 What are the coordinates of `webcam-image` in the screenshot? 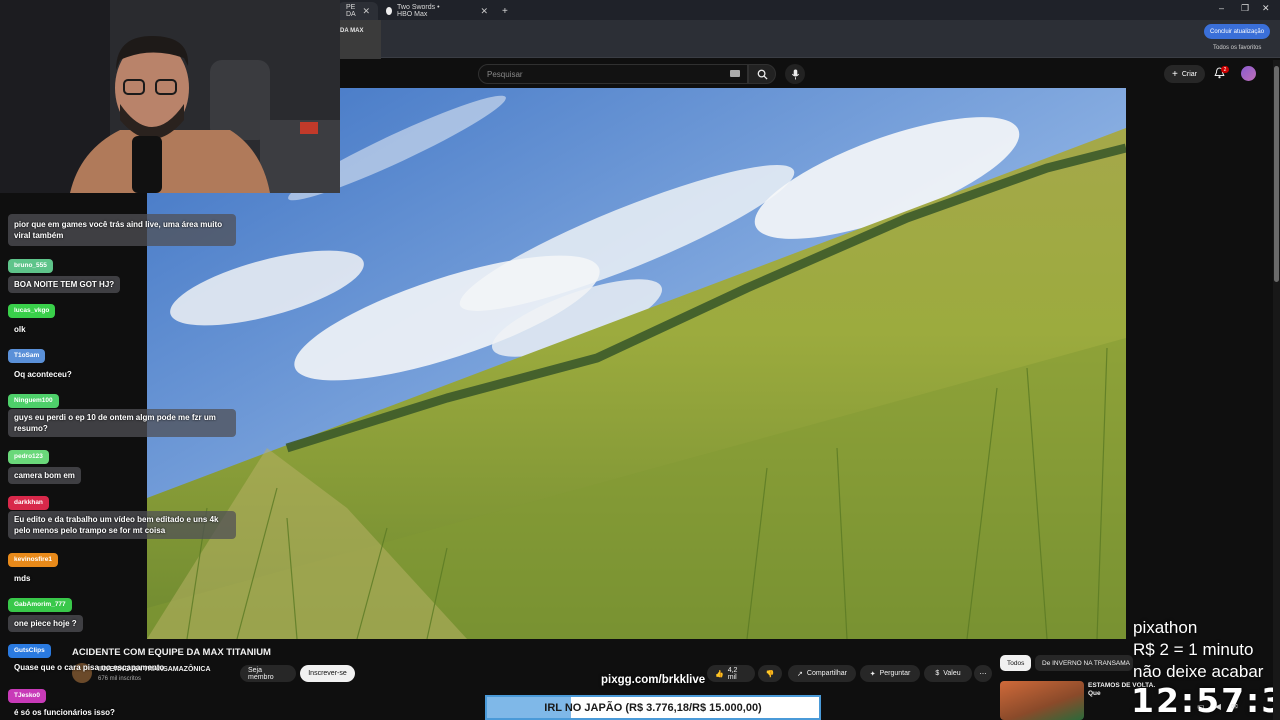 It's located at (170, 96).